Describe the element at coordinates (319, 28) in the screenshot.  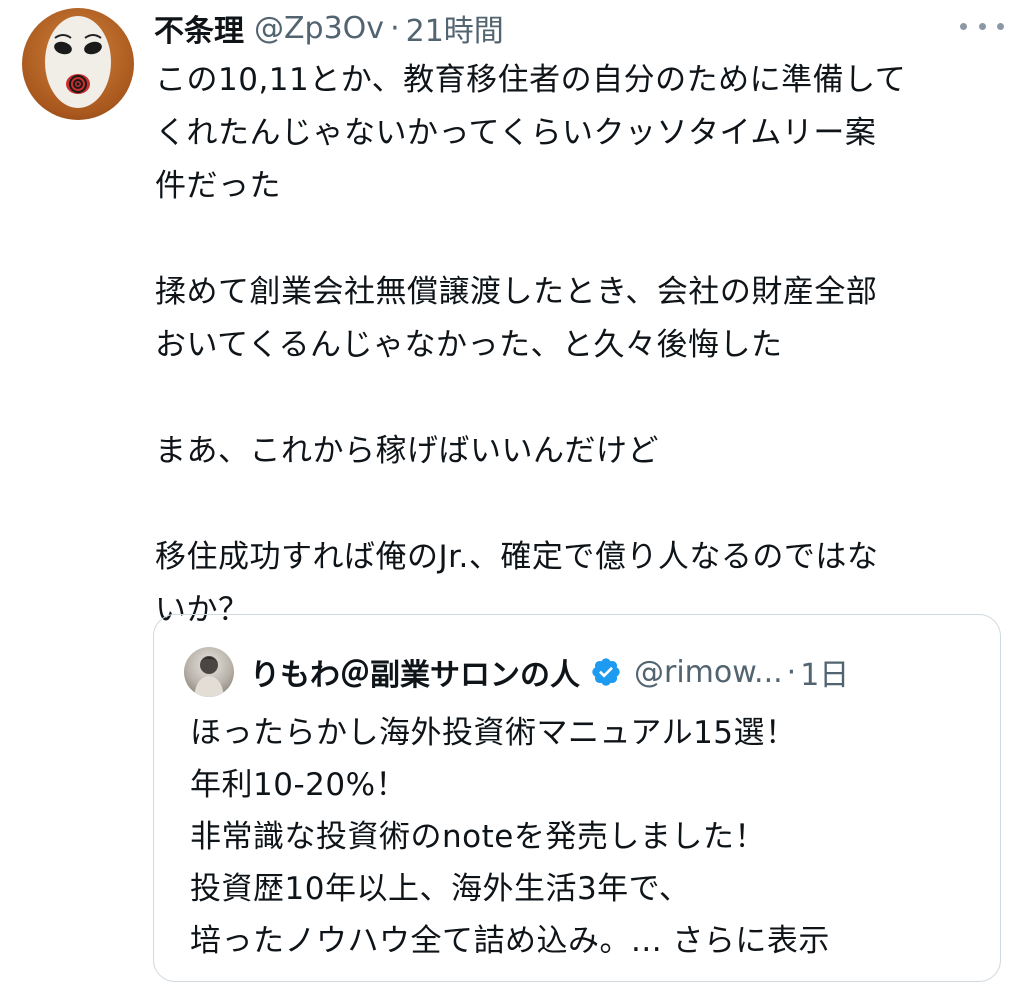
I see `user-handle: @Zp3Ov` at that location.